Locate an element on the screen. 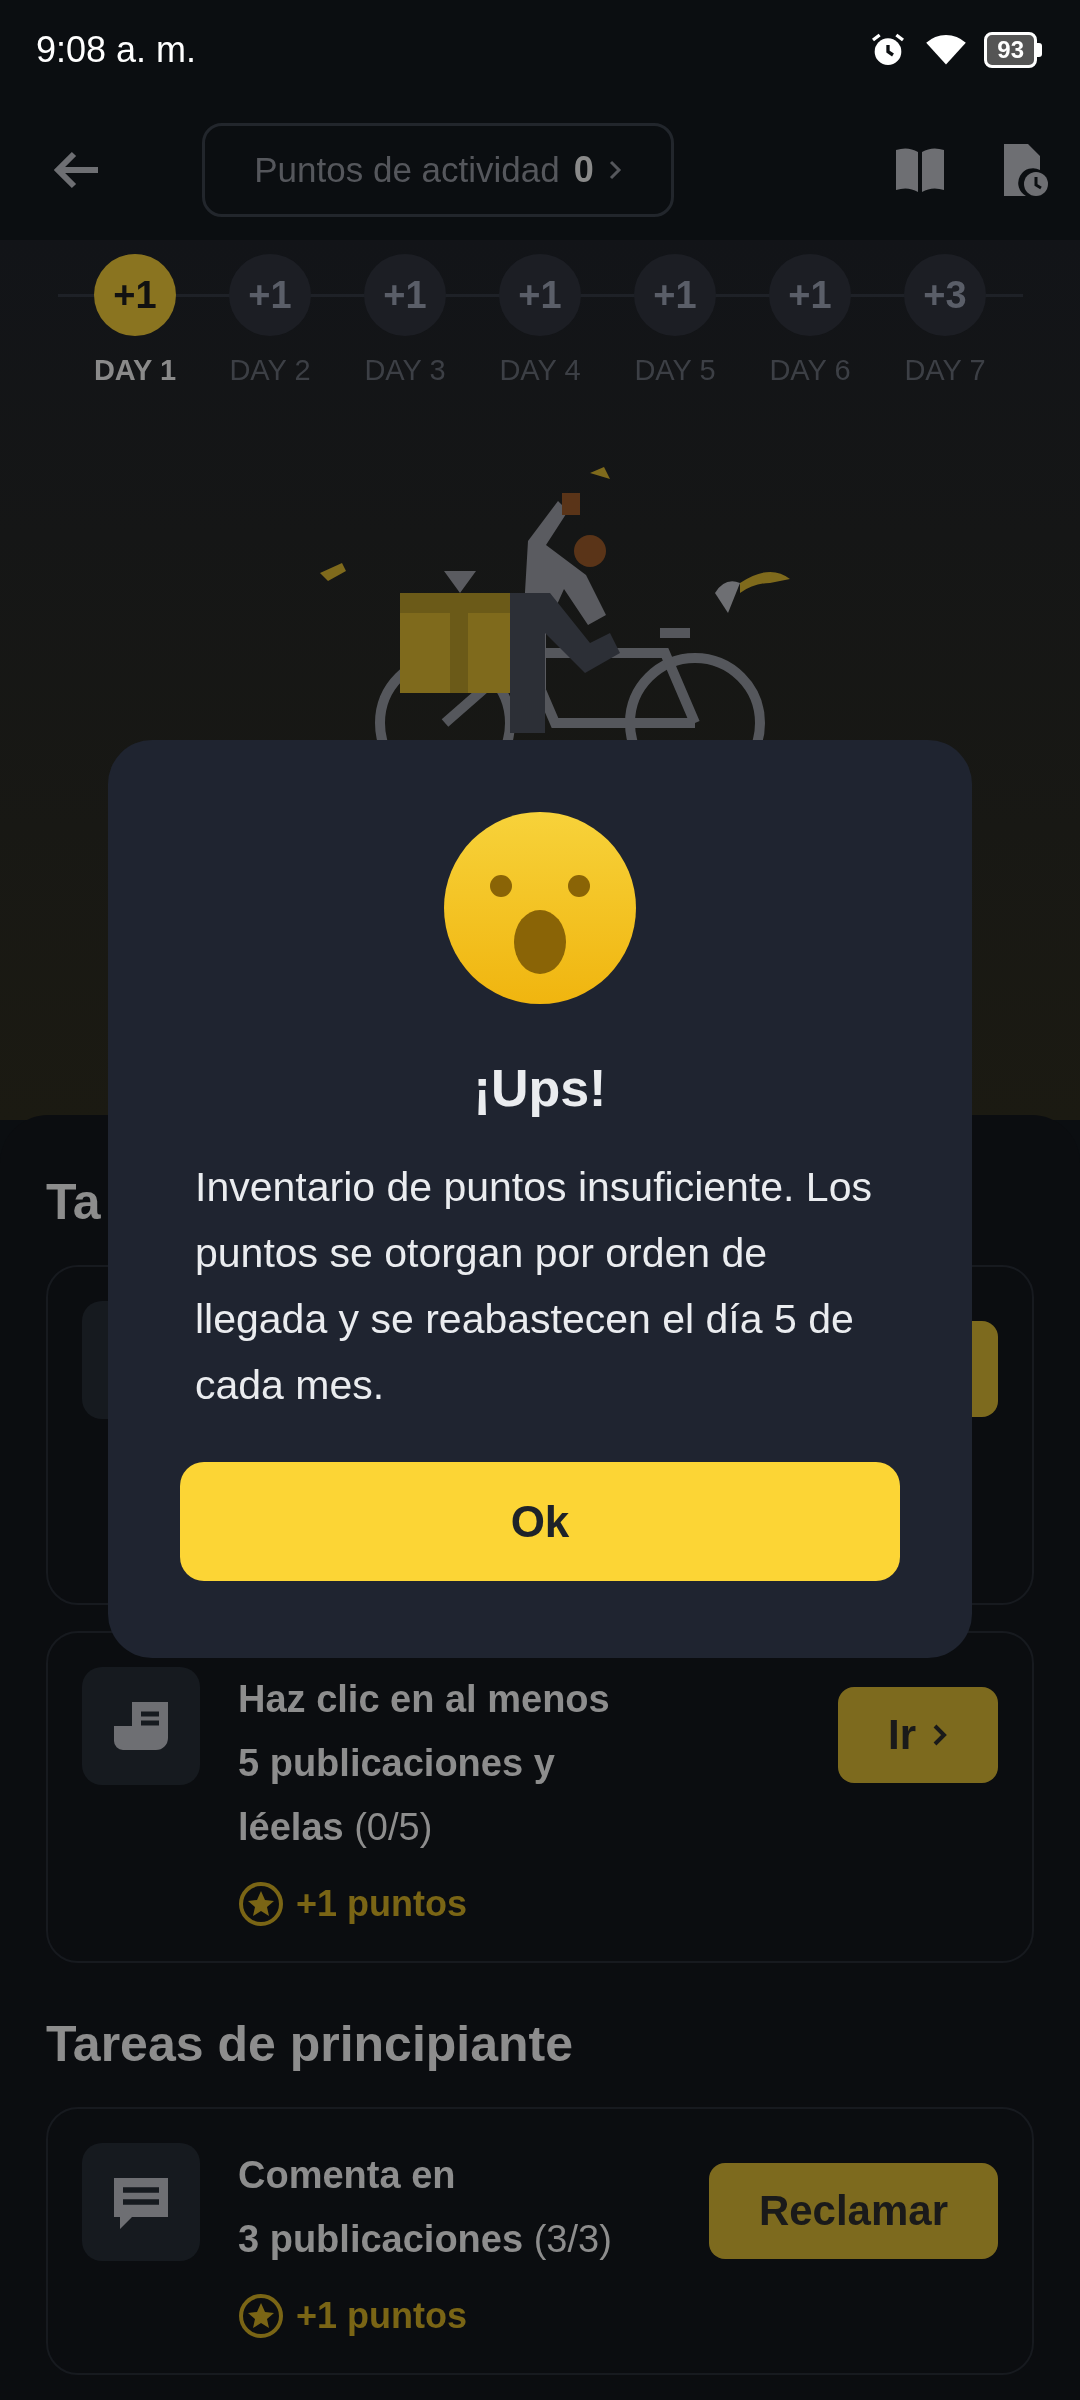 Image resolution: width=1080 pixels, height=2400 pixels. battery-indicator: 93 is located at coordinates (1013, 50).